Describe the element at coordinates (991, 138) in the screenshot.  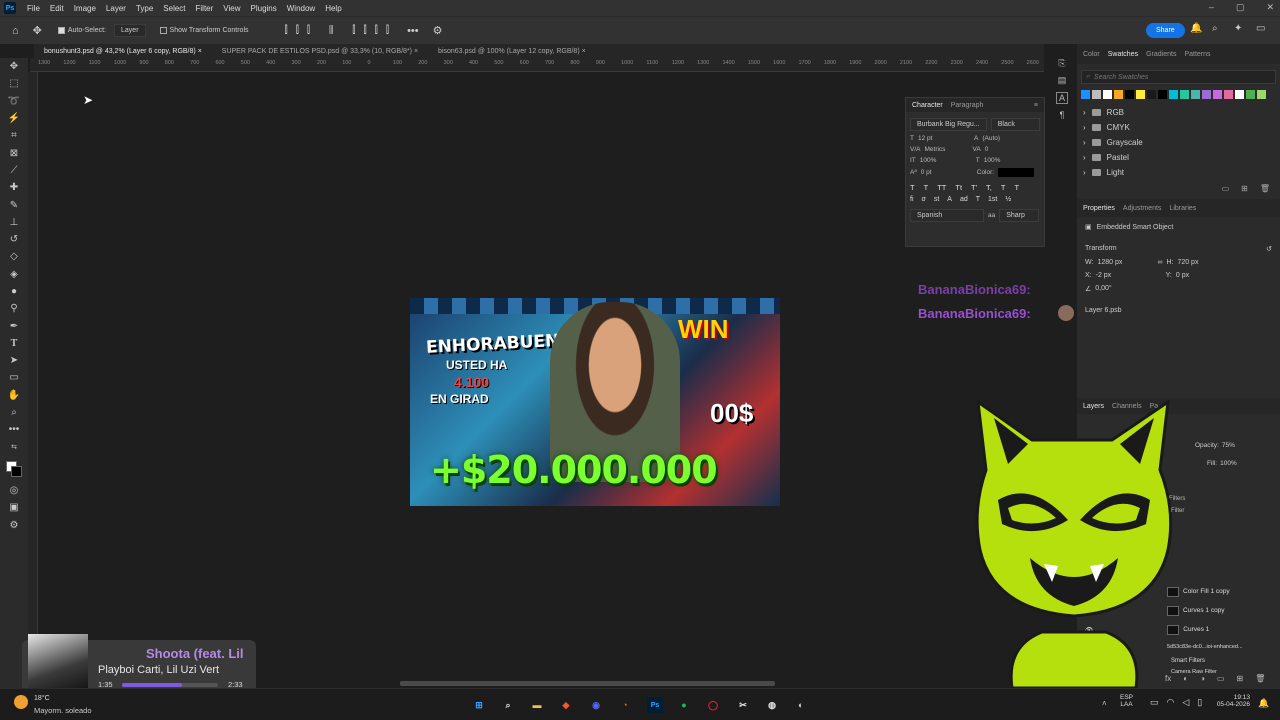
I see `leading-field: (Auto)` at that location.